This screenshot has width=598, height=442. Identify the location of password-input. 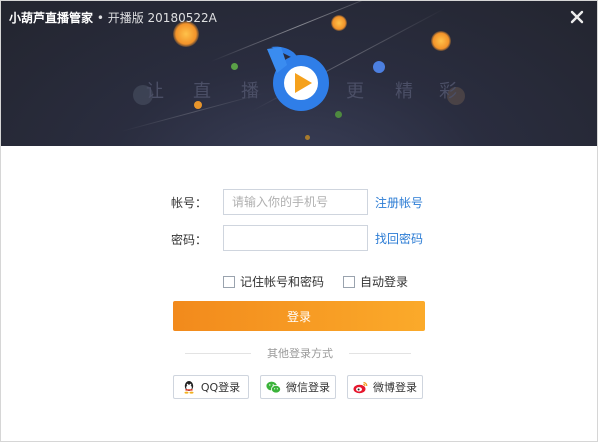
(295, 238).